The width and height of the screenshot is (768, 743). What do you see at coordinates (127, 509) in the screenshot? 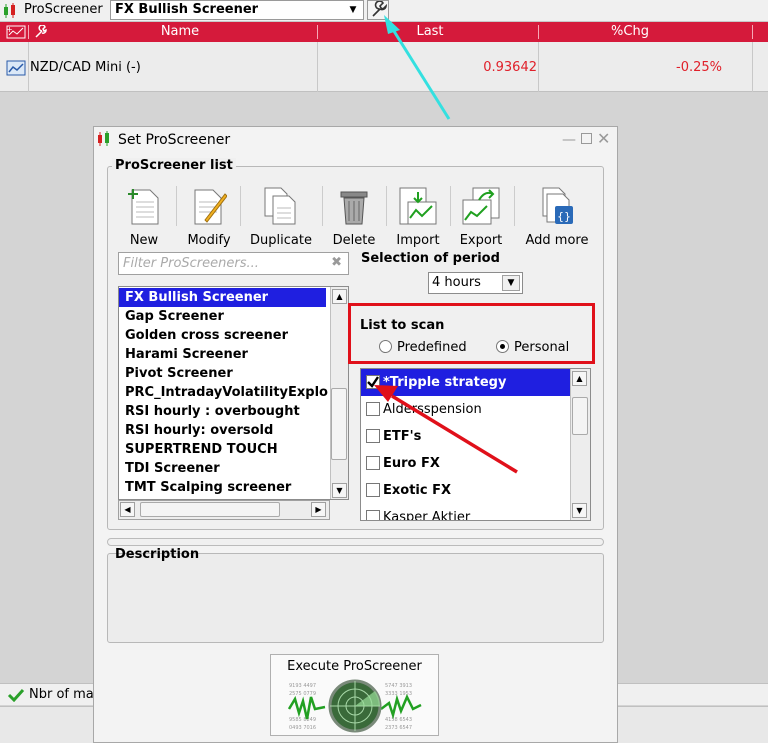
I see `scroll-left-icon: ◀` at bounding box center [127, 509].